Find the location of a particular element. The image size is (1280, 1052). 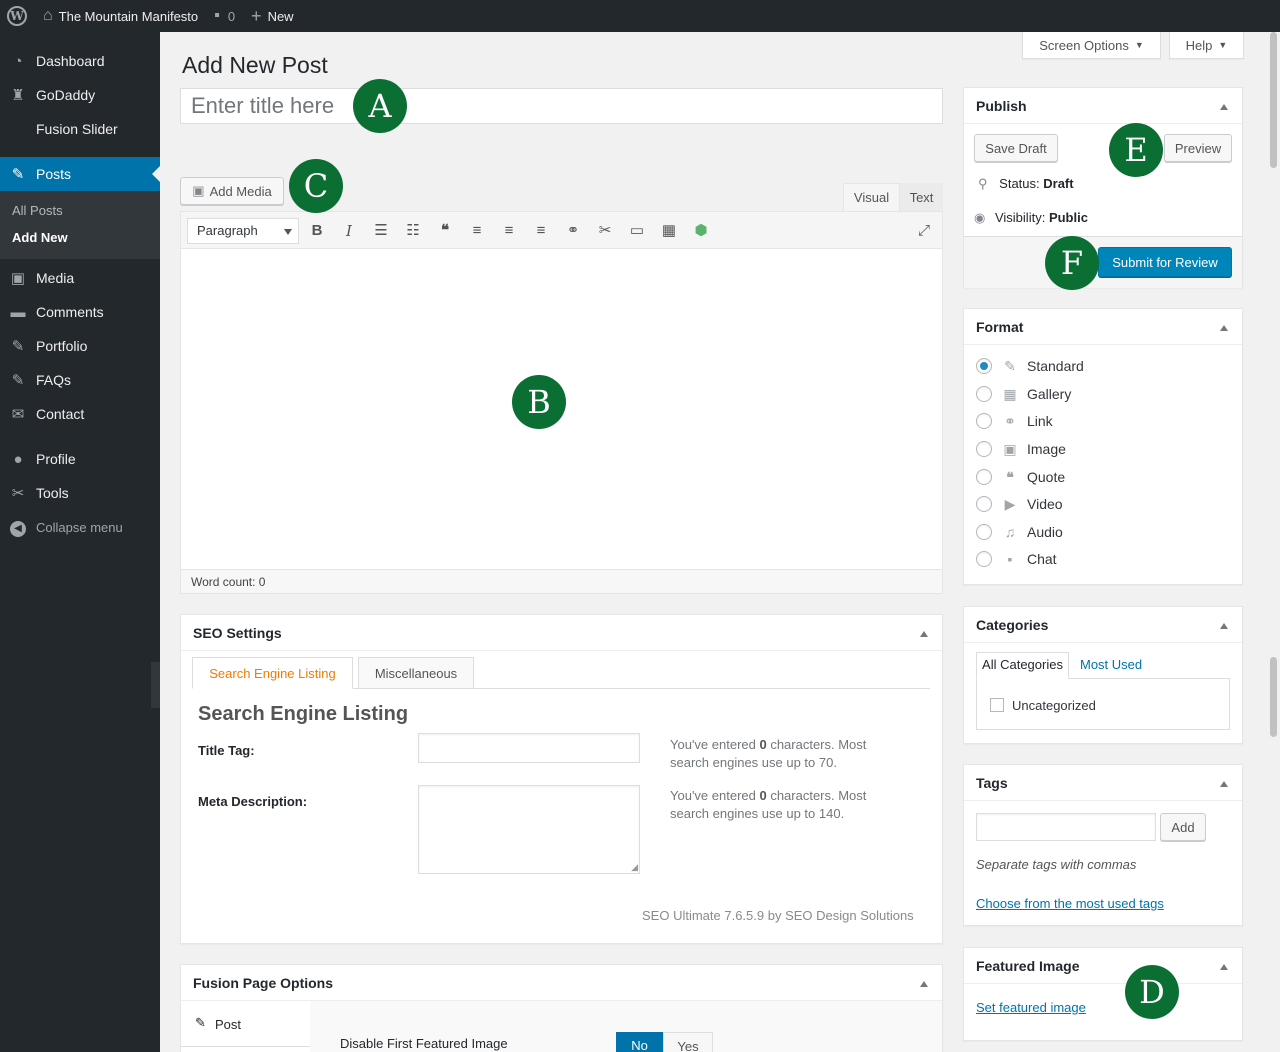

fusion-tab-post: ✎ Post is located at coordinates (245, 1024).